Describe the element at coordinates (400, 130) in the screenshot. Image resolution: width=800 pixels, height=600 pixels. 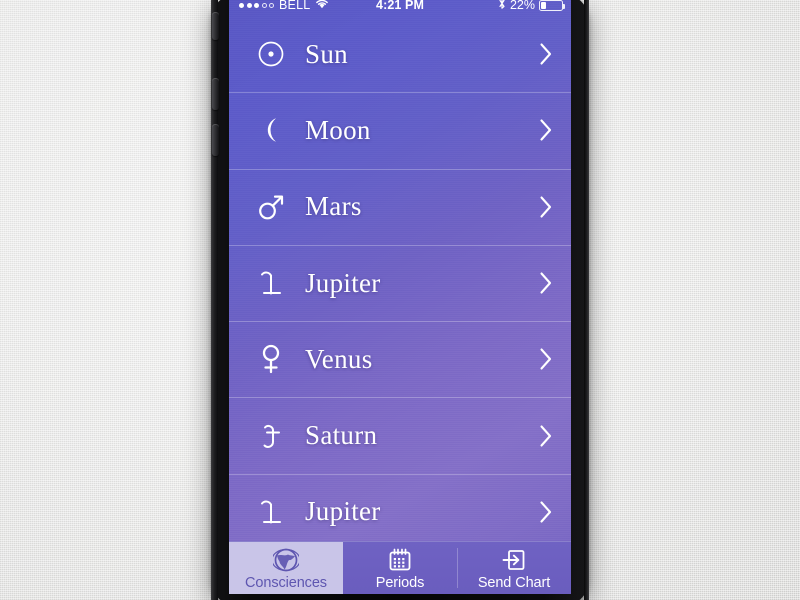
I see `list-item: Moon` at that location.